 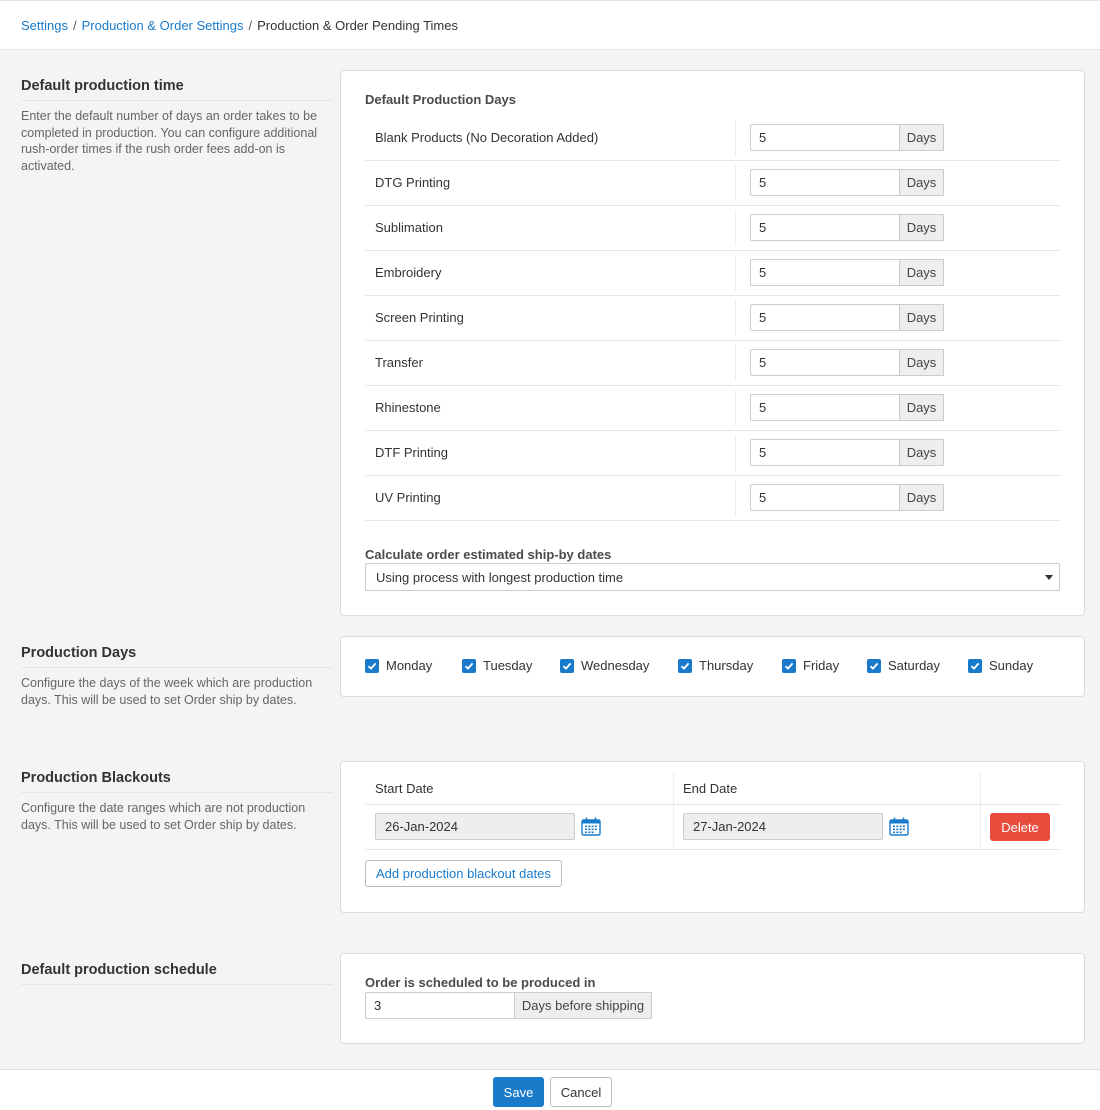 I want to click on day-checkbox-thursday: Thursday, so click(x=715, y=665).